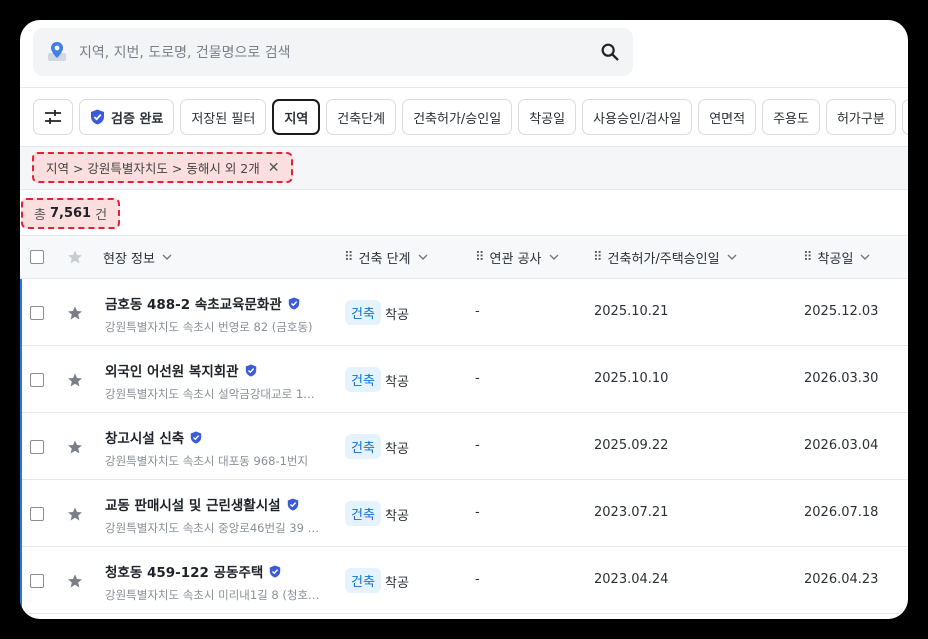 This screenshot has width=928, height=639. What do you see at coordinates (172, 372) in the screenshot?
I see `site-title-text: 외국인 어선원 복지회관` at bounding box center [172, 372].